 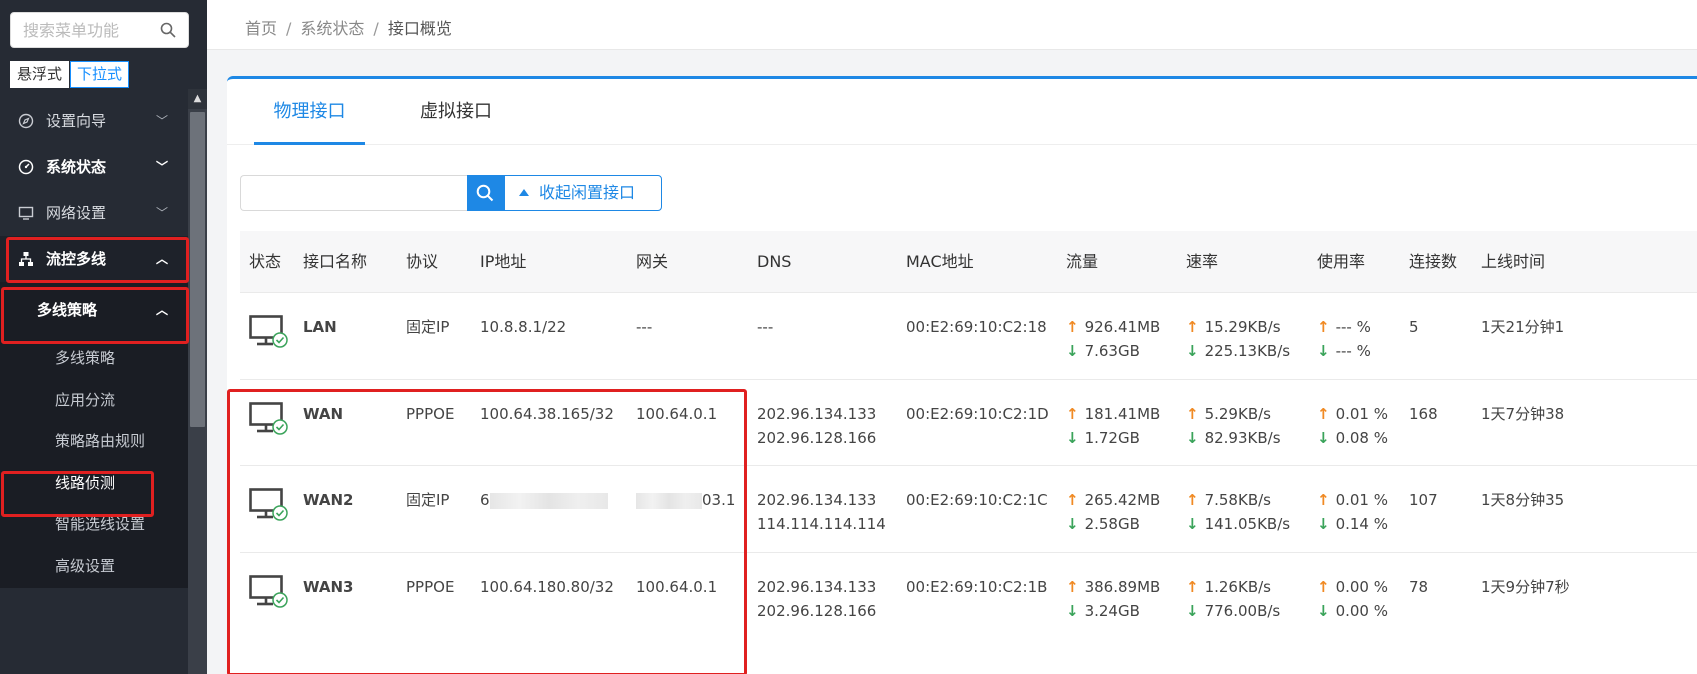 What do you see at coordinates (197, 99) in the screenshot?
I see `scroll-up-icon: ▲` at bounding box center [197, 99].